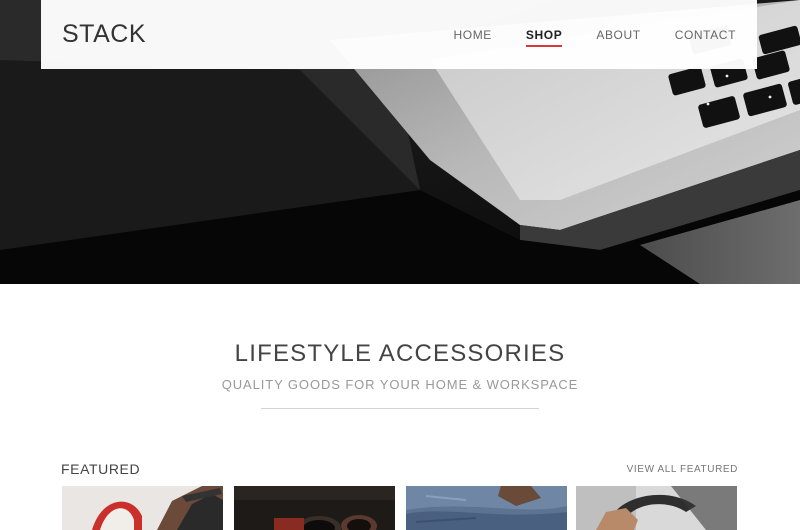 The height and width of the screenshot is (530, 800). What do you see at coordinates (618, 35) in the screenshot?
I see `nav-item-about: ABOUT` at bounding box center [618, 35].